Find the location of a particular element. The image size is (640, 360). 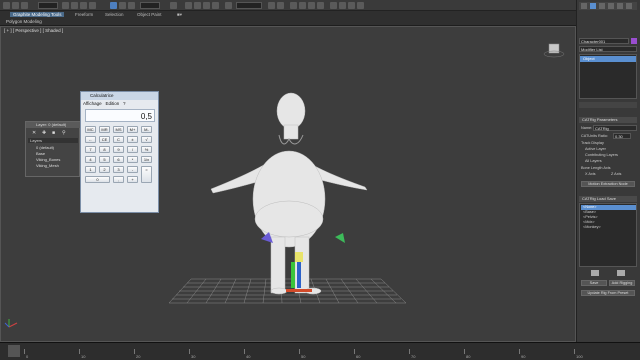

display-tab-icon is located at coordinates (620, 6).